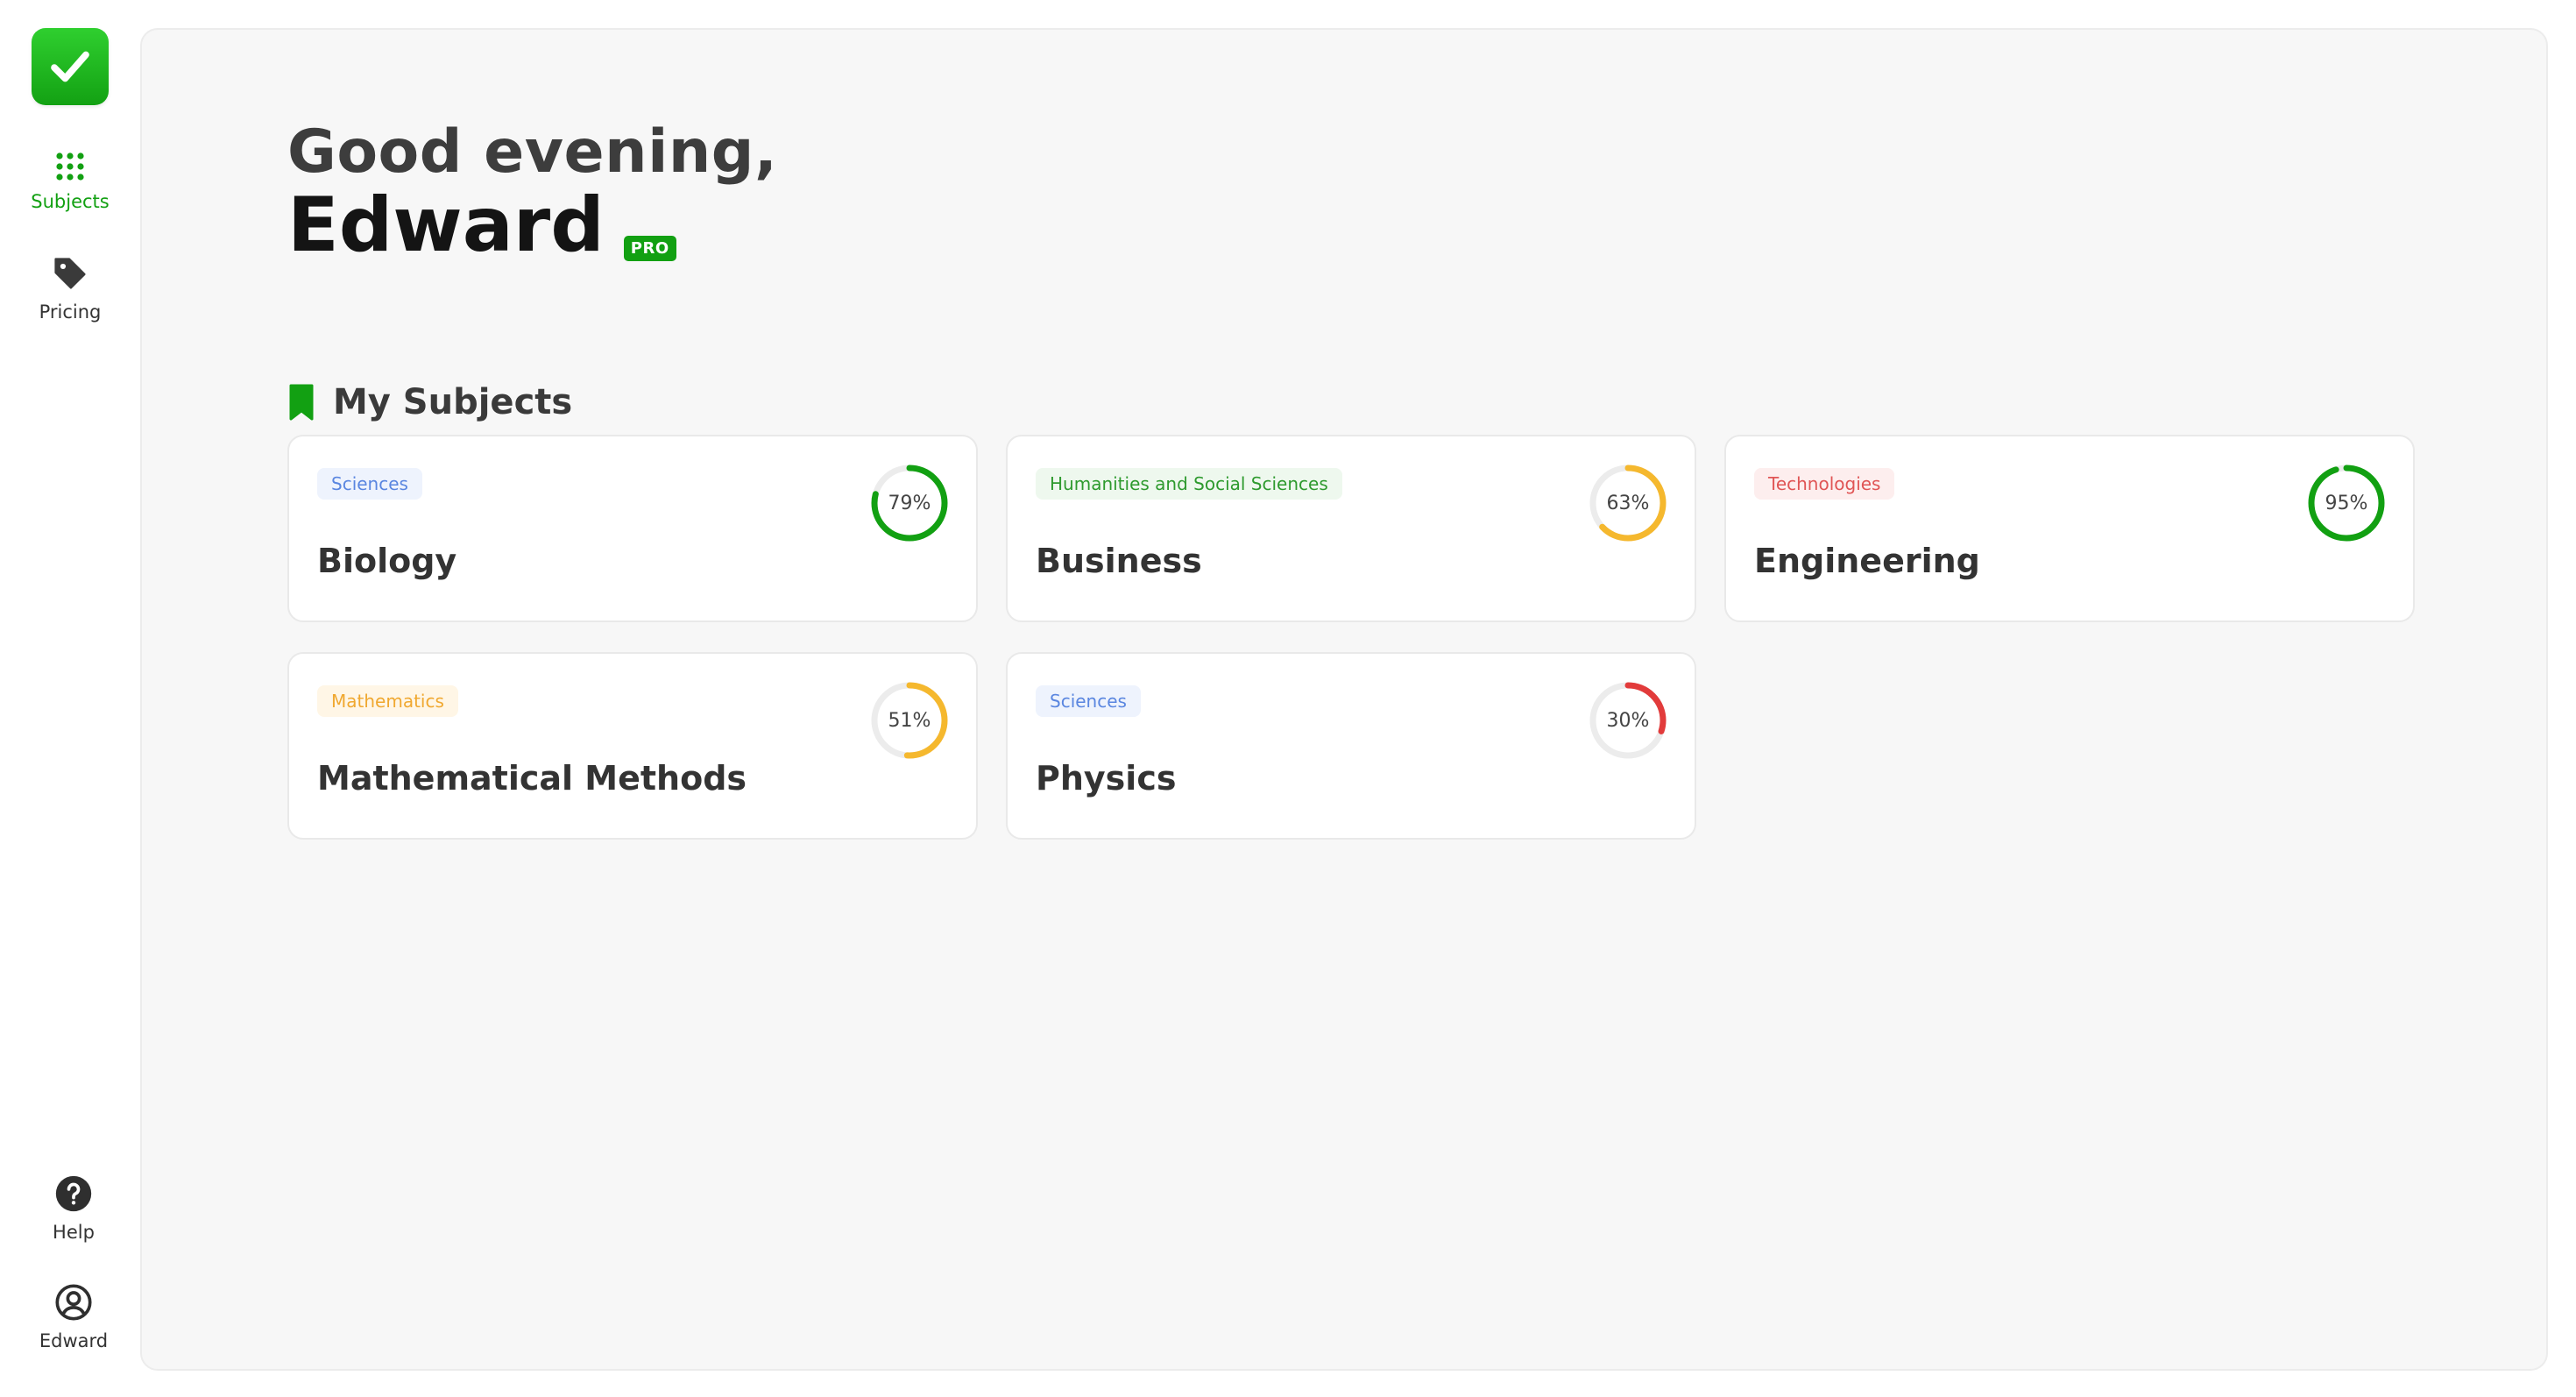 Image resolution: width=2576 pixels, height=1397 pixels. I want to click on question-circle-icon, so click(73, 1193).